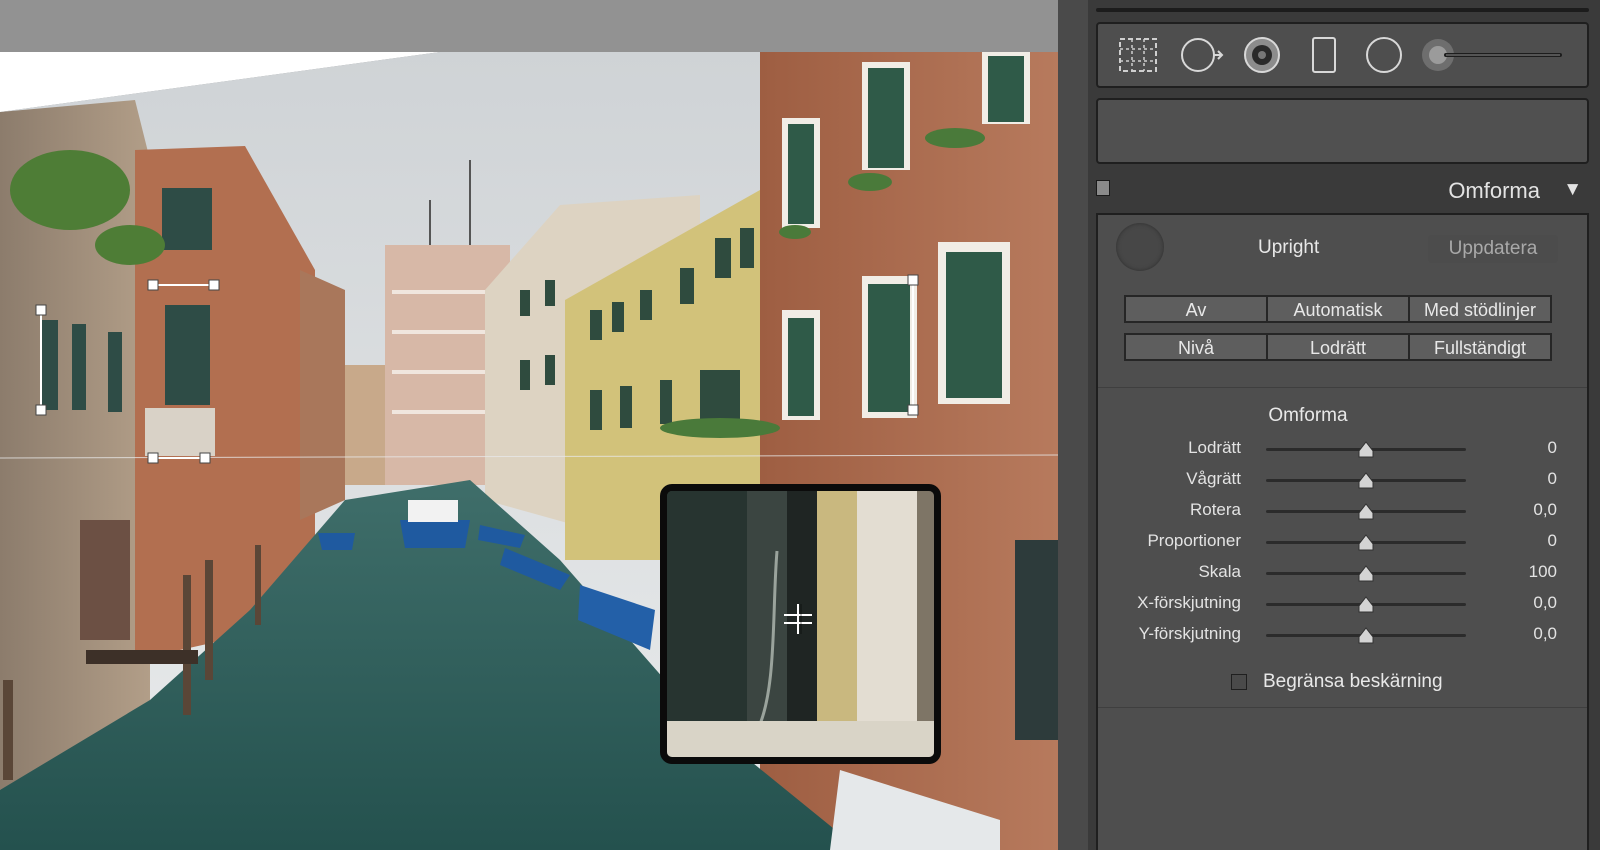 The height and width of the screenshot is (850, 1600). What do you see at coordinates (1219, 571) in the screenshot?
I see `slider-label: Skala` at bounding box center [1219, 571].